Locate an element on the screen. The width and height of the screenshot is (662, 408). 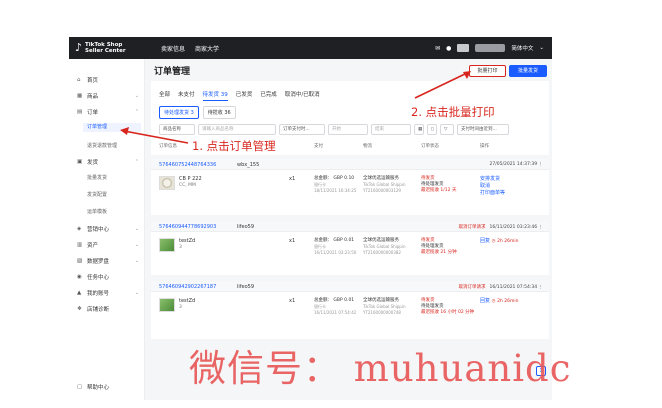
calendar-icon: ▦ is located at coordinates (419, 129).